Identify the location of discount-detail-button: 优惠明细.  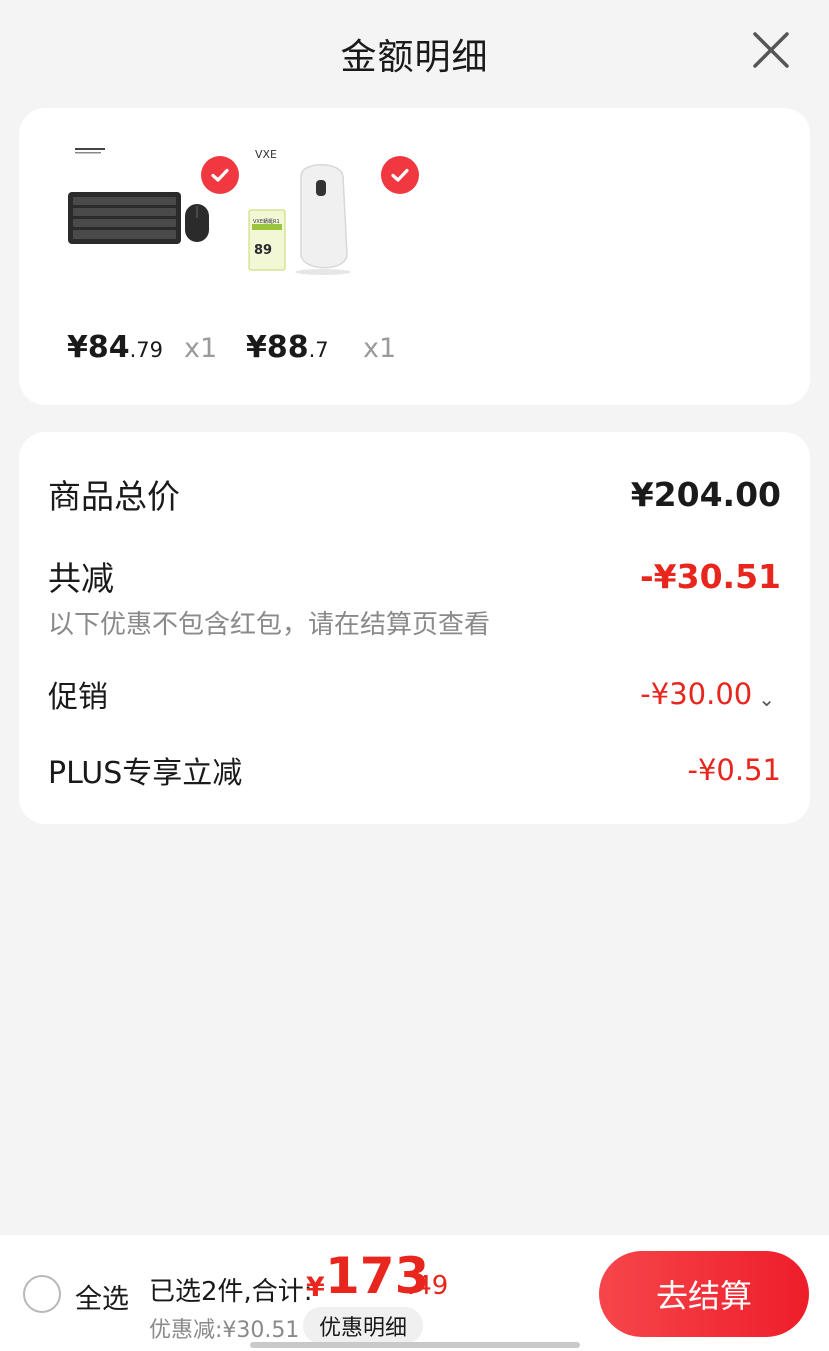
(363, 1325).